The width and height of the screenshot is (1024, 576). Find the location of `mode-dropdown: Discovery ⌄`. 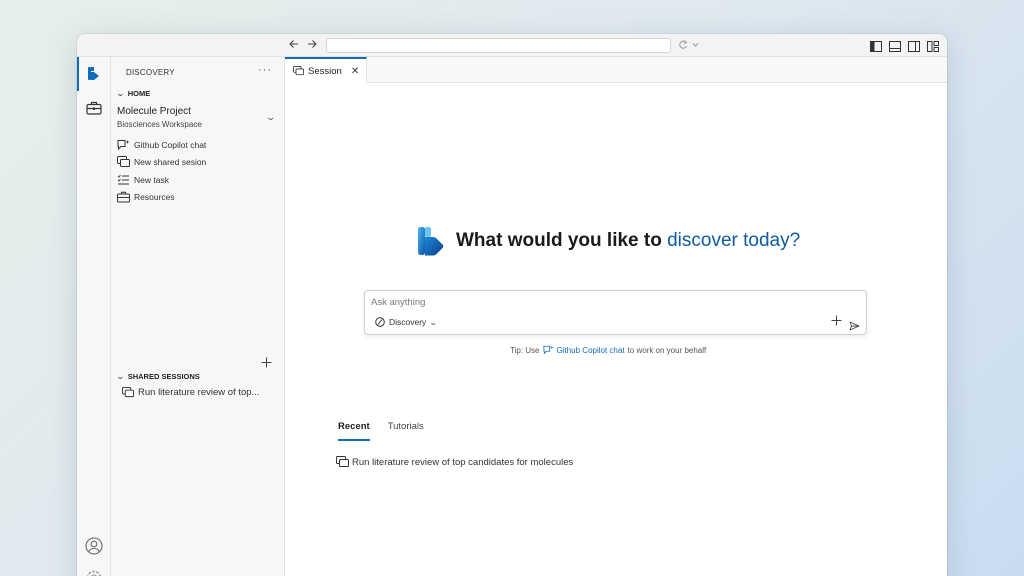

mode-dropdown: Discovery ⌄ is located at coordinates (407, 322).